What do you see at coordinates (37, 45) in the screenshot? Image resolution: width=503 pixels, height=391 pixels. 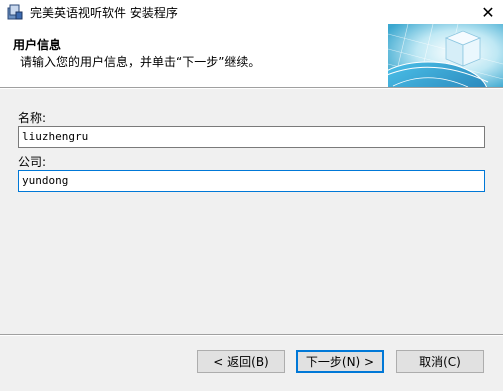 I see `page-title: 用户信息` at bounding box center [37, 45].